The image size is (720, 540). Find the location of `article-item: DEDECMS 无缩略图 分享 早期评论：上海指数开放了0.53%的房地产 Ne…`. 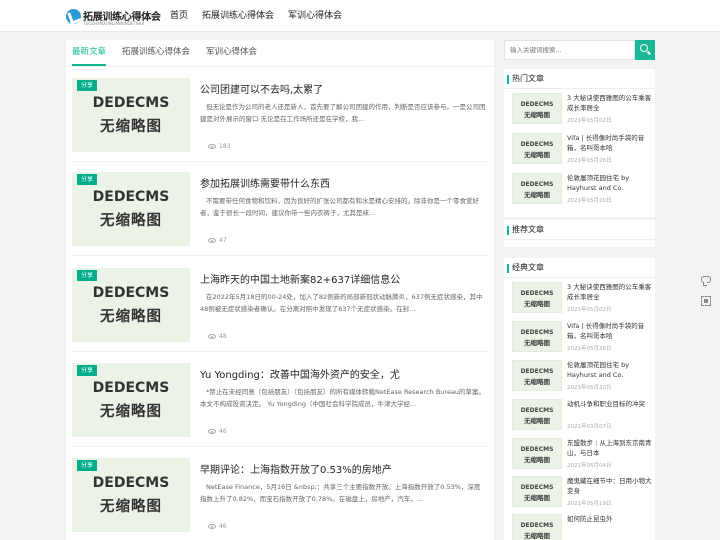

article-item: DEDECMS 无缩略图 分享 早期评论：上海指数开放了0.53%的房地产 Ne… is located at coordinates (280, 494).